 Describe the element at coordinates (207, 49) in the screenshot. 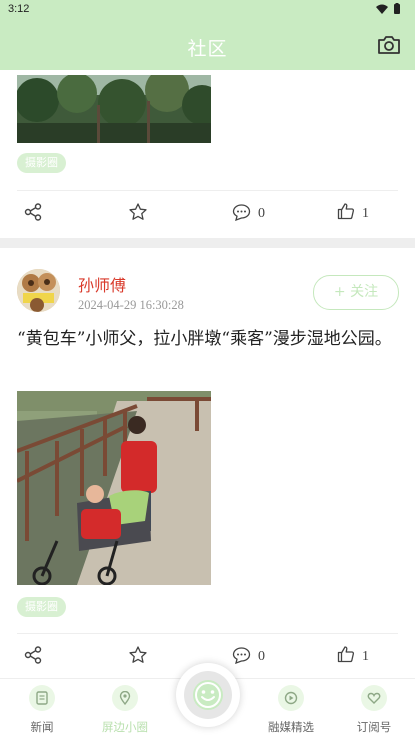

I see `page-title: 社区` at that location.